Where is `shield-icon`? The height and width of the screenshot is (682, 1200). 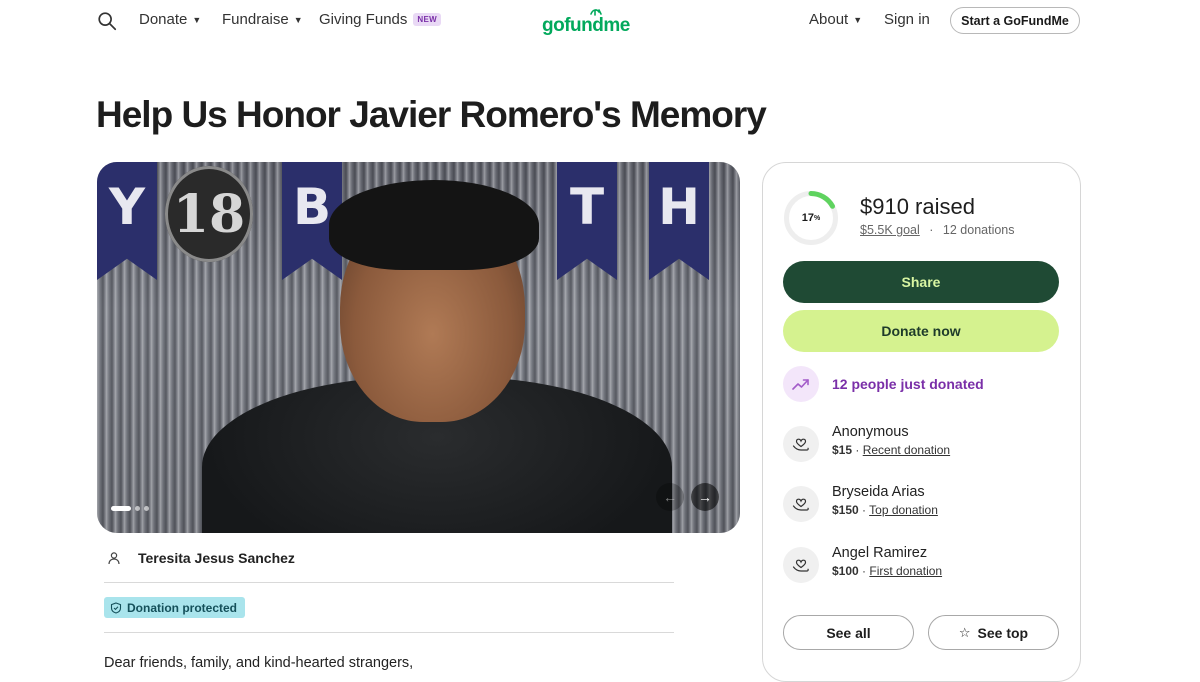 shield-icon is located at coordinates (116, 607).